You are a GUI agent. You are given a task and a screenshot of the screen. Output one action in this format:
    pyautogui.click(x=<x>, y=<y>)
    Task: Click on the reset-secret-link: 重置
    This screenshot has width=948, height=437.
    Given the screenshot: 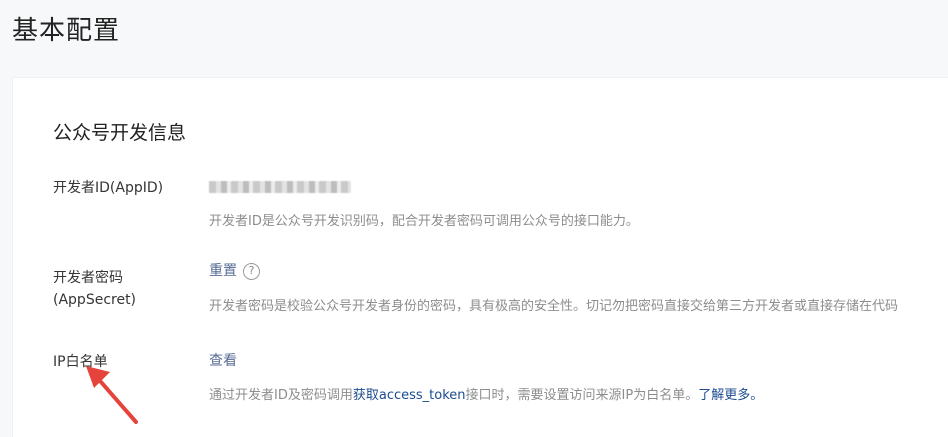 What is the action you would take?
    pyautogui.click(x=223, y=271)
    